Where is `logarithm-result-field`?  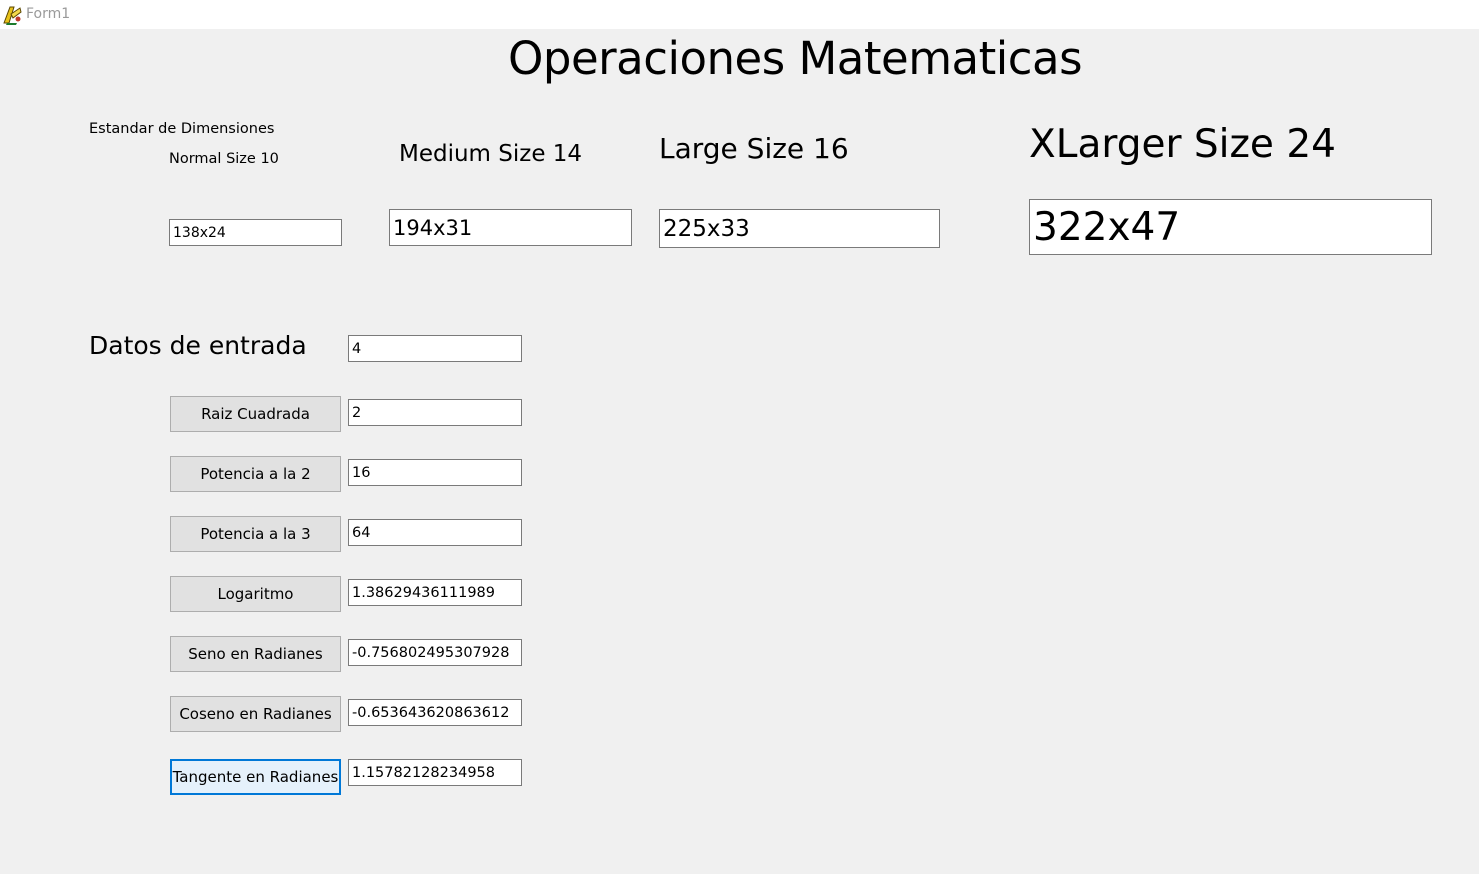
logarithm-result-field is located at coordinates (435, 592).